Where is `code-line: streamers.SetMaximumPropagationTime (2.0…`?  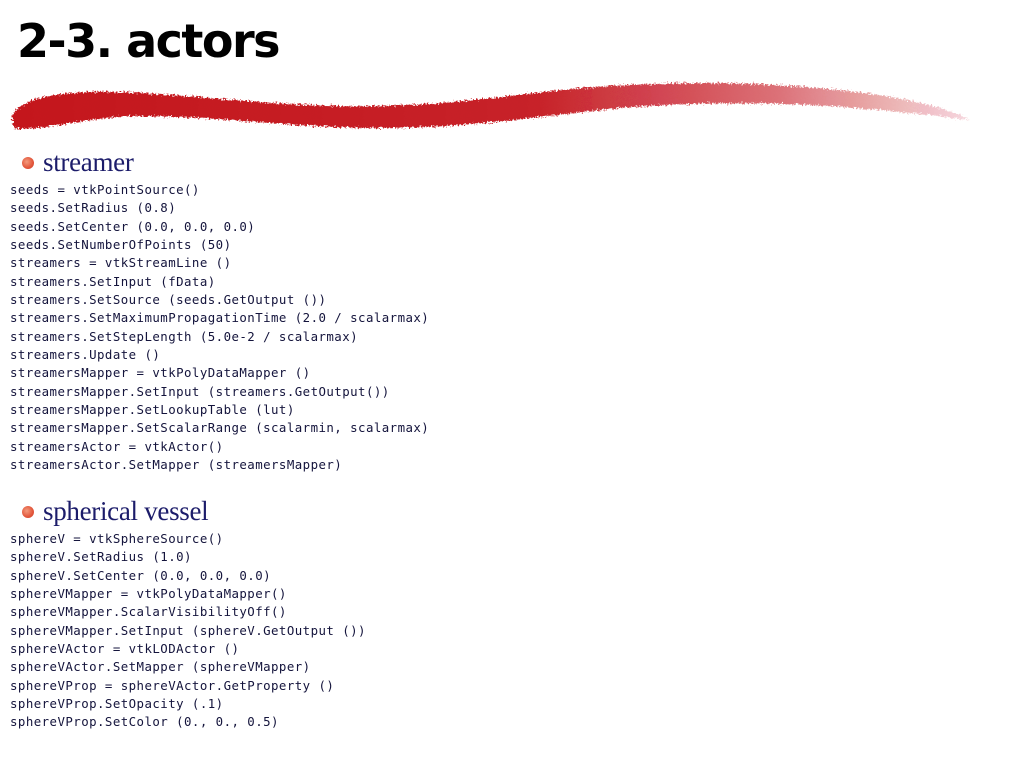 code-line: streamers.SetMaximumPropagationTime (2.0… is located at coordinates (220, 318).